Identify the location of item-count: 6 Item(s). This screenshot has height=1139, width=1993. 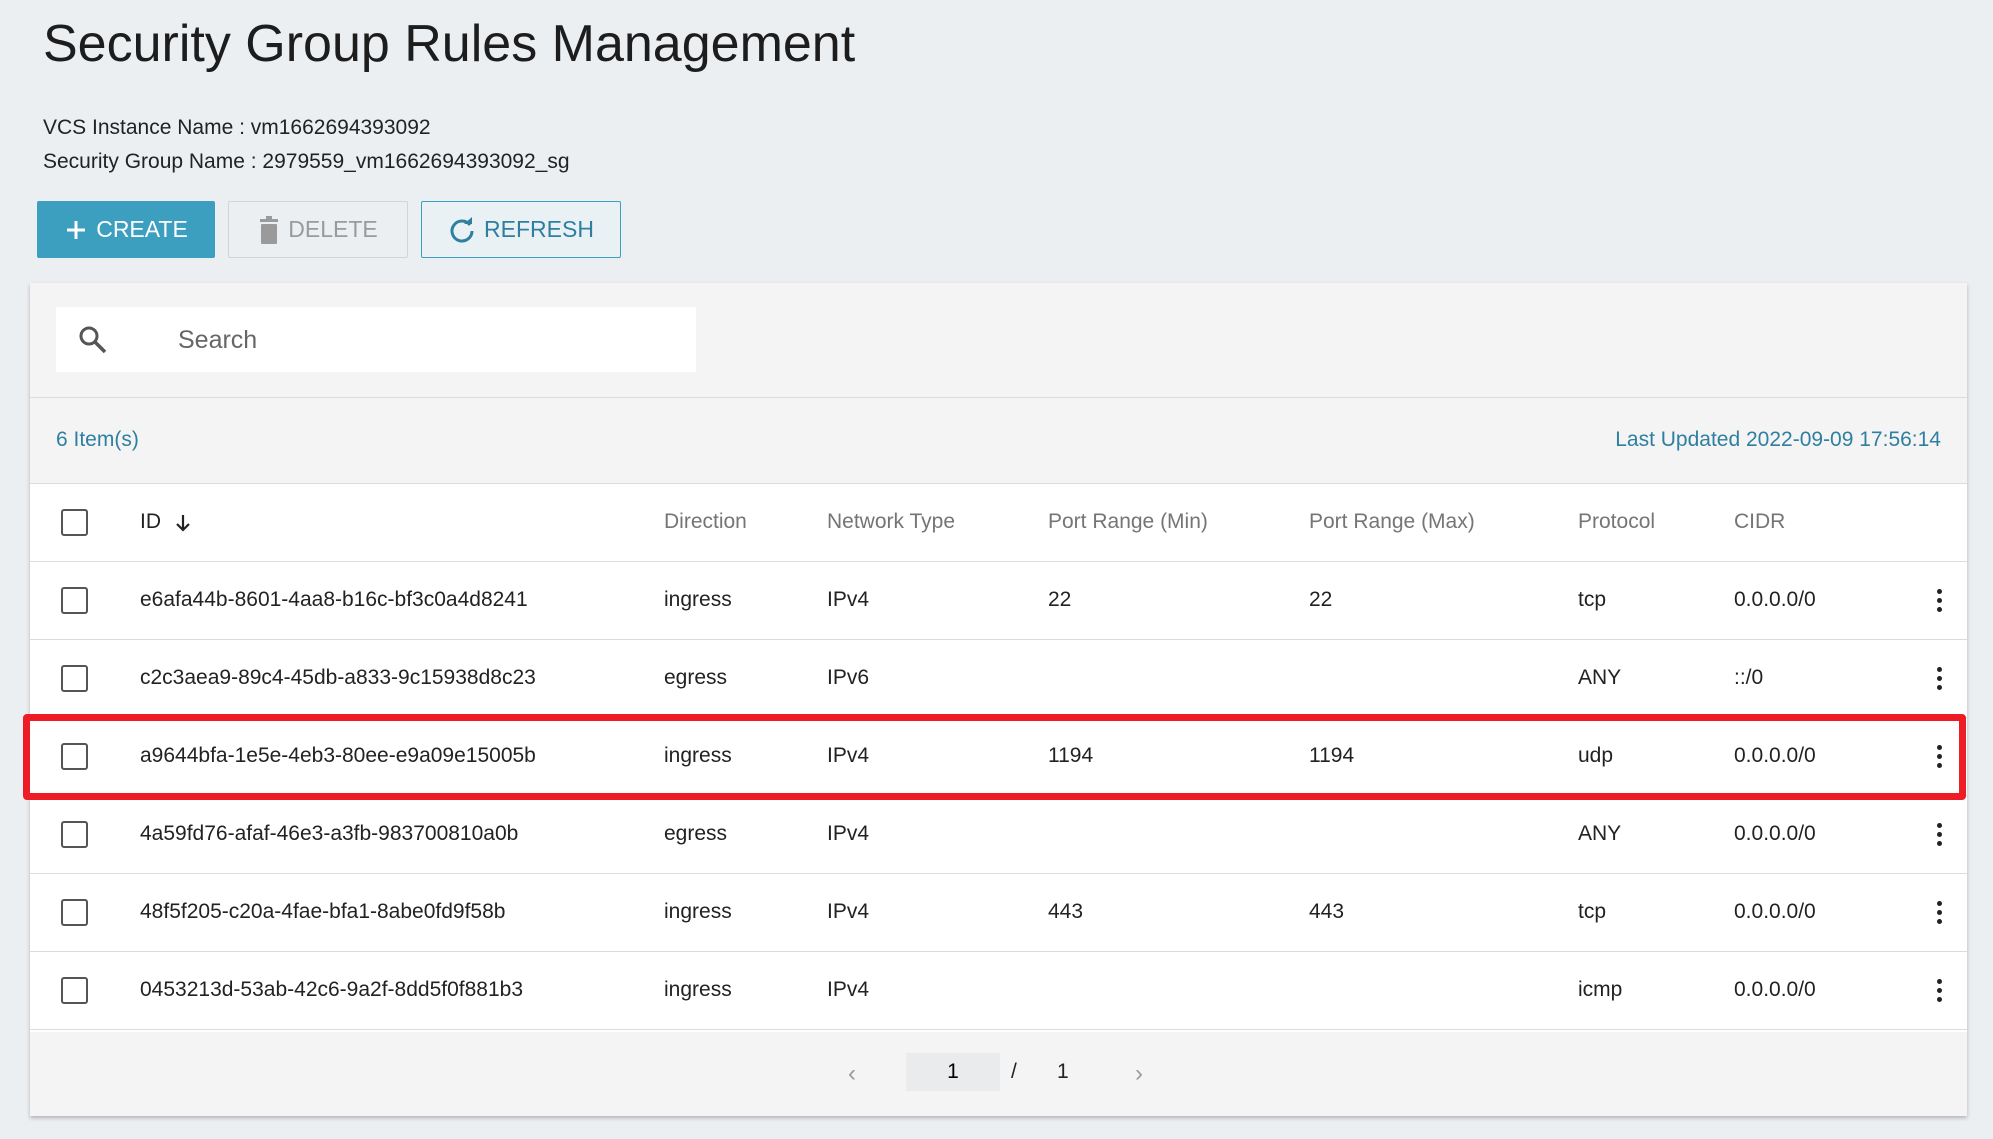
(97, 439).